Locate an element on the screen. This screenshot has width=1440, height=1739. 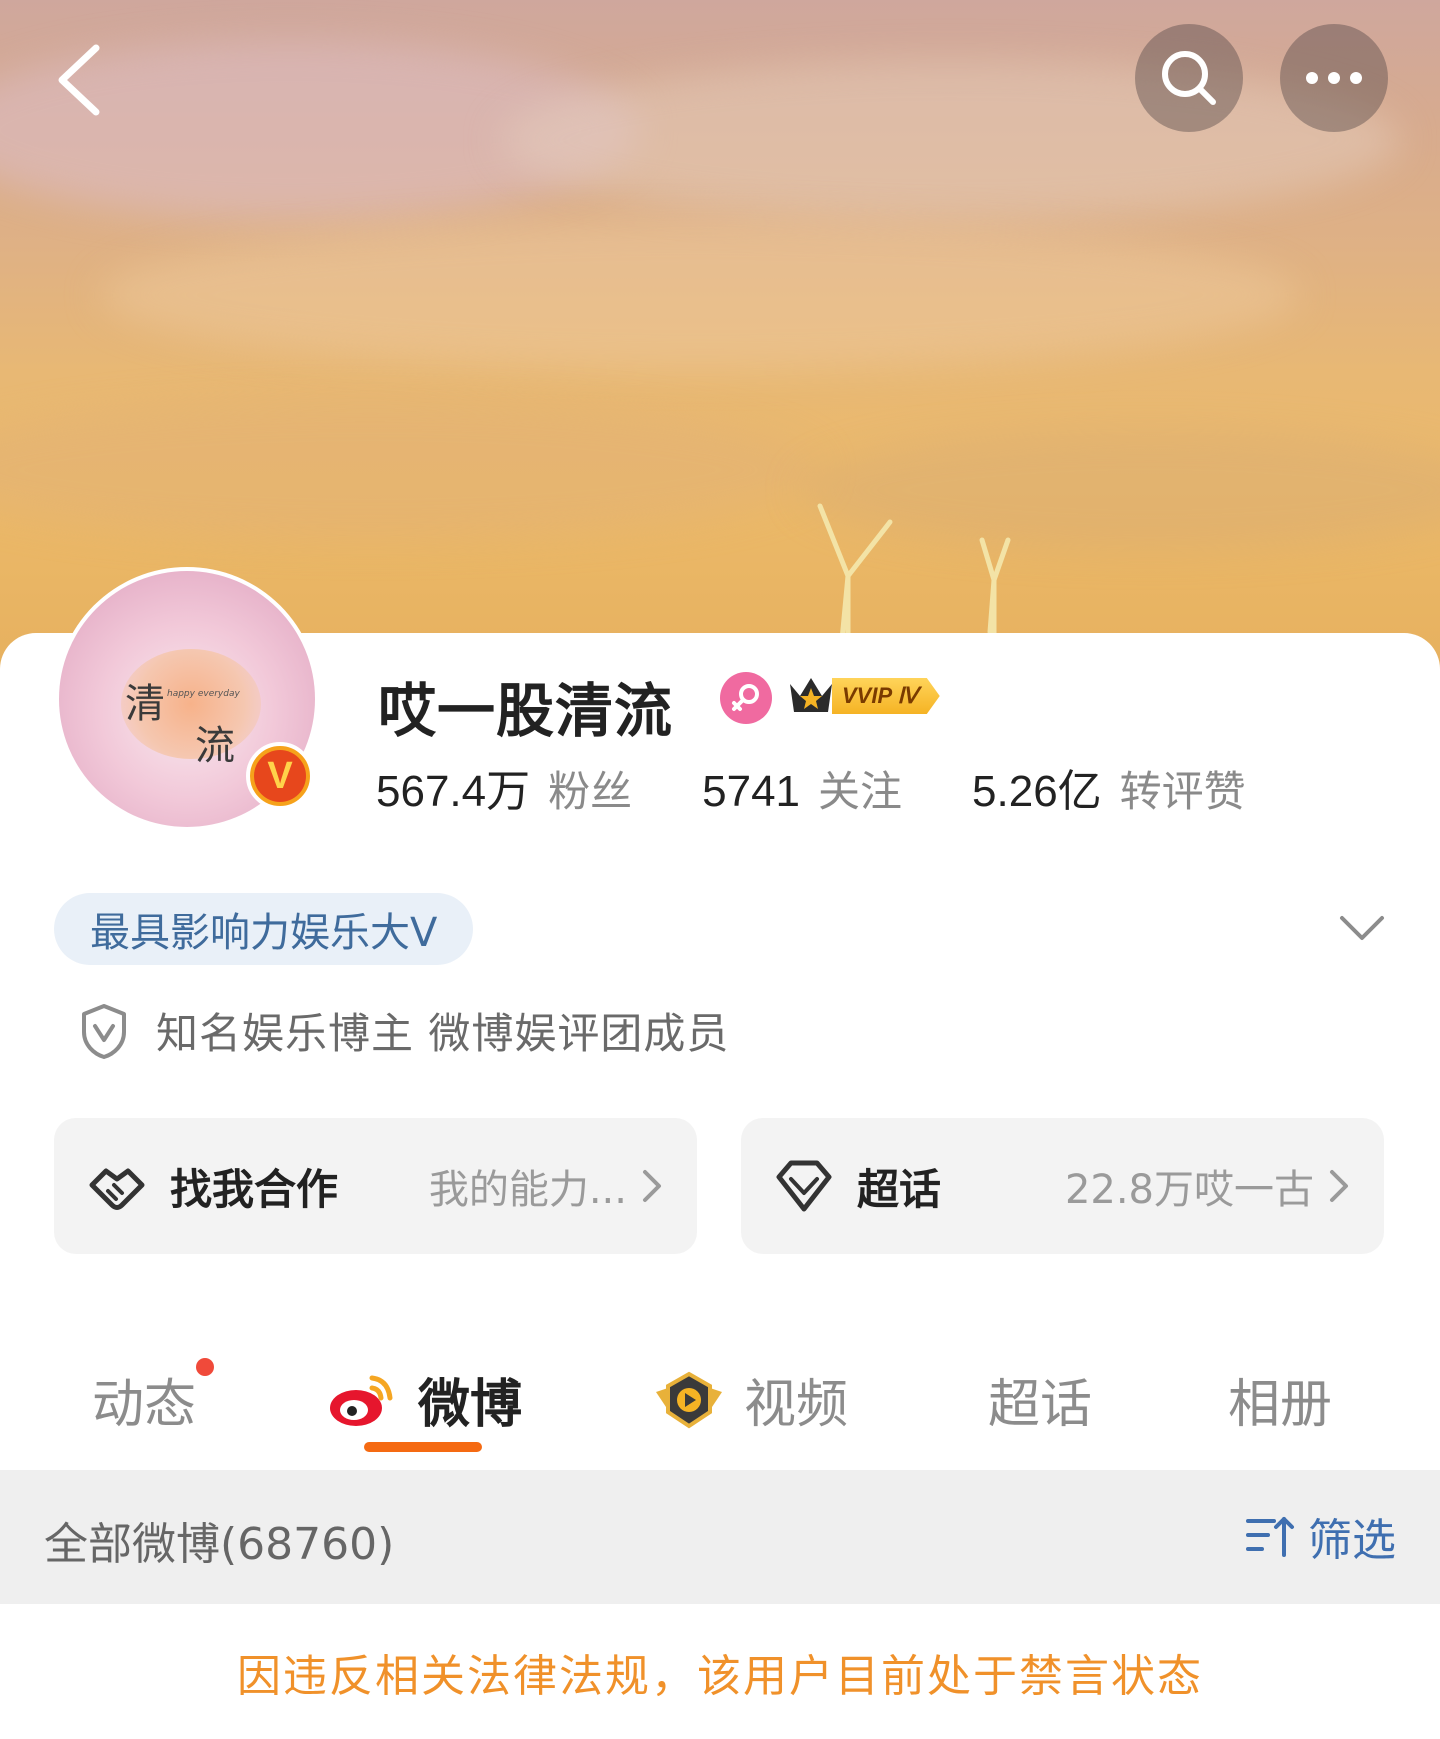
stat-label: 粉丝 is located at coordinates (590, 791).